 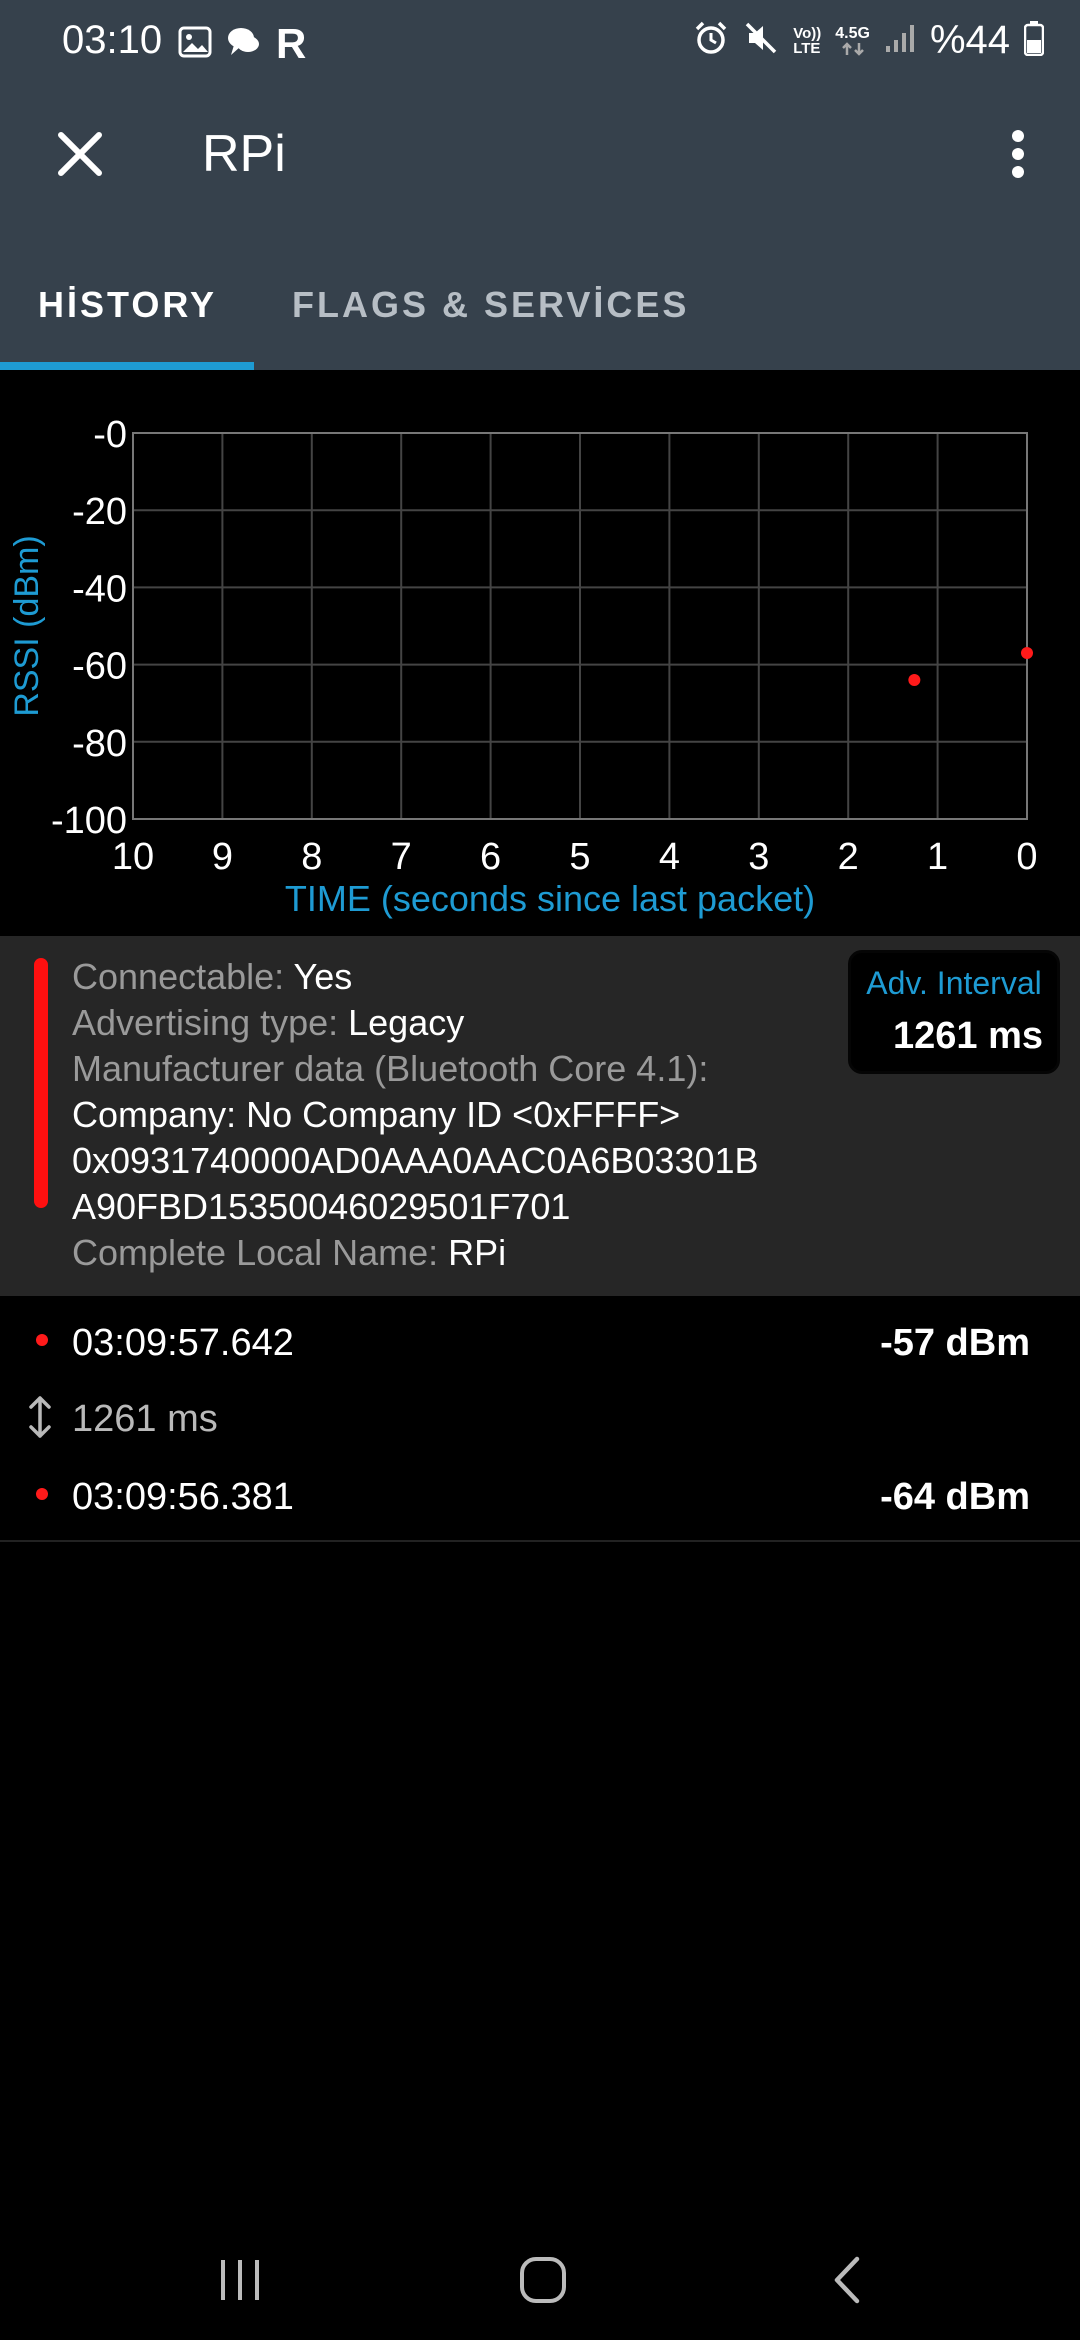 What do you see at coordinates (954, 1012) in the screenshot?
I see `adv-interval-box: Adv. Interval 1261 ms` at bounding box center [954, 1012].